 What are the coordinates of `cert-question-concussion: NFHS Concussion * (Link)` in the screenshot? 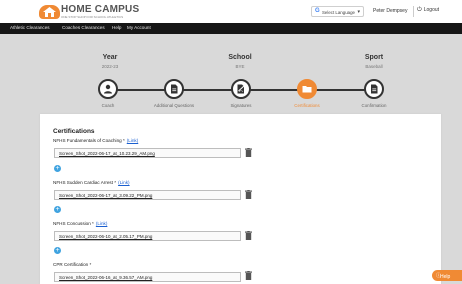 It's located at (80, 223).